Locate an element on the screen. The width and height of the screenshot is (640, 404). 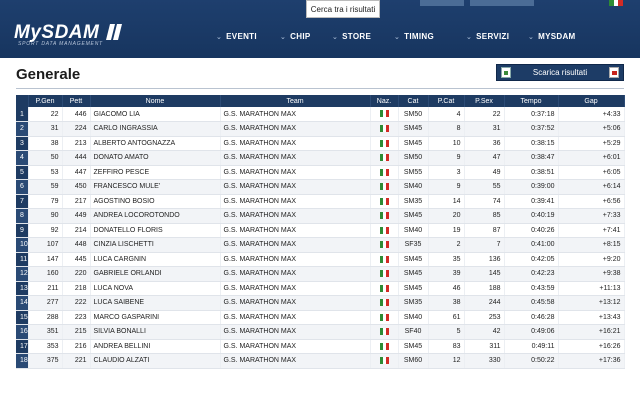
cell-pett: 444 is located at coordinates (76, 158).